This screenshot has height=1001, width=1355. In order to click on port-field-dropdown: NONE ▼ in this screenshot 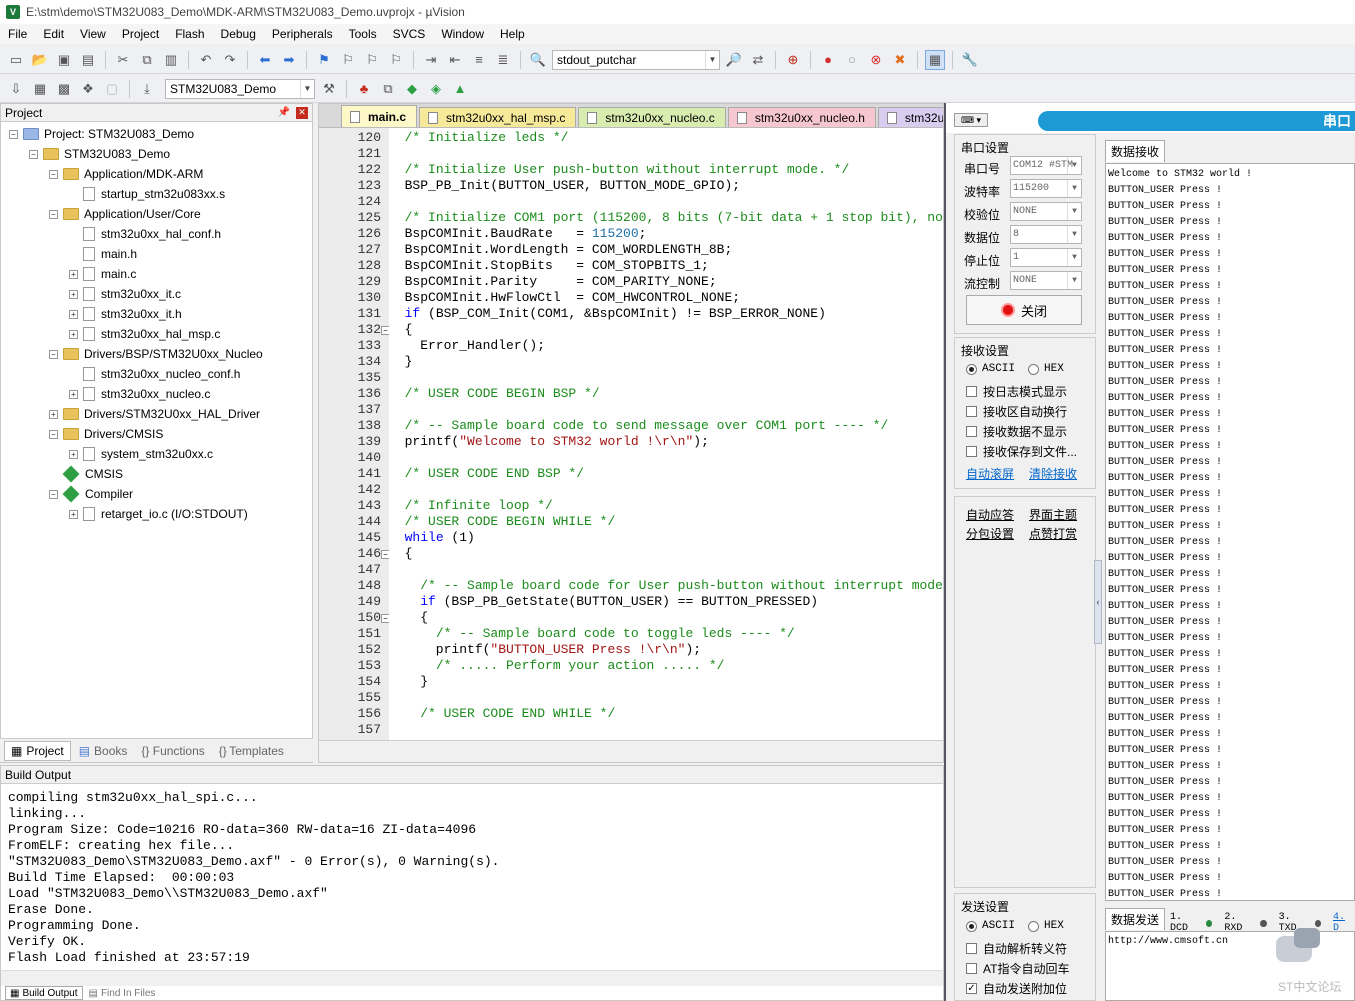, I will do `click(1046, 280)`.